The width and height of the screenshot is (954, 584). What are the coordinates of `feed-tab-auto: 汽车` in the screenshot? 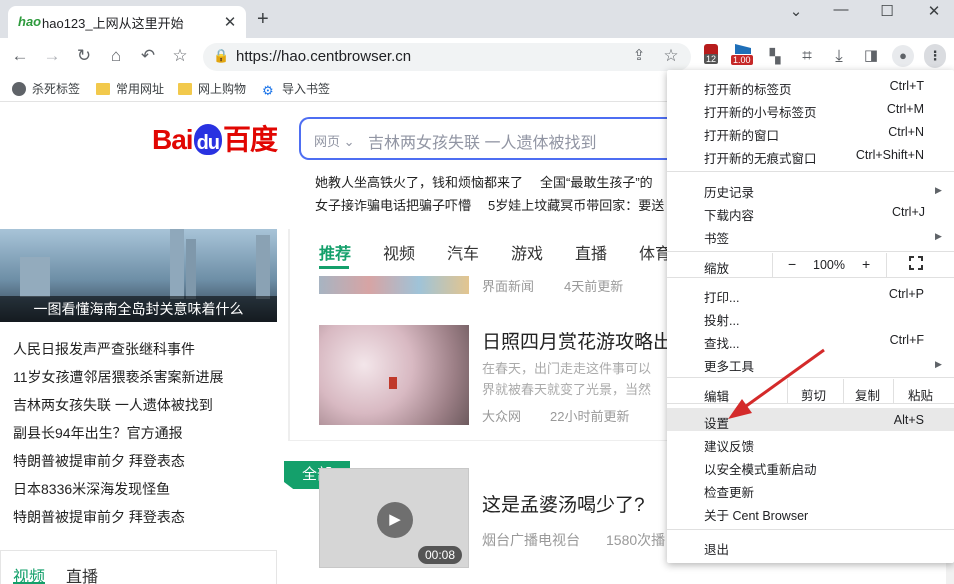 It's located at (463, 252).